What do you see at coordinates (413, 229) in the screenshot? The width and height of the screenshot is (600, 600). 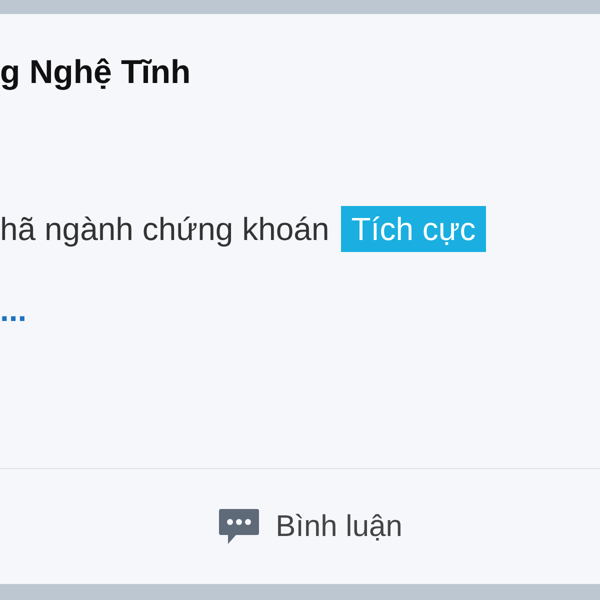 I see `sentiment-tag: Tích cực` at bounding box center [413, 229].